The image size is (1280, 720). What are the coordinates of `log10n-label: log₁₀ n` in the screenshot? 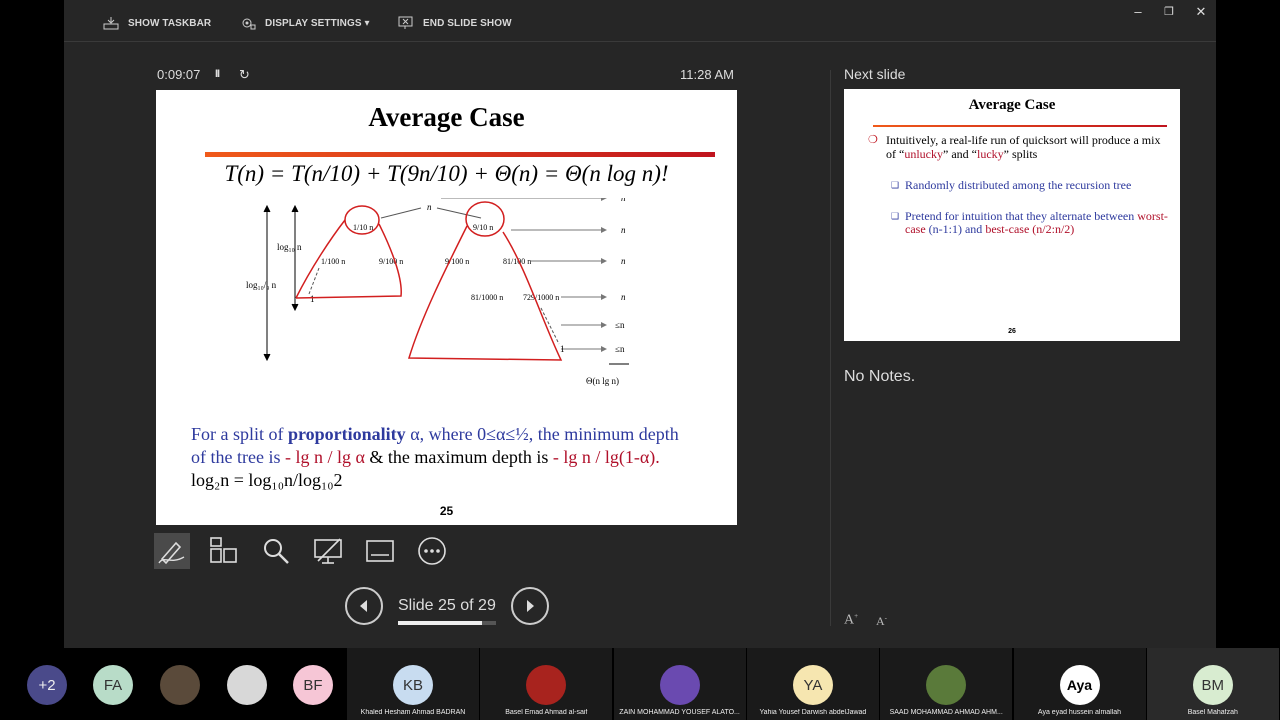 It's located at (289, 247).